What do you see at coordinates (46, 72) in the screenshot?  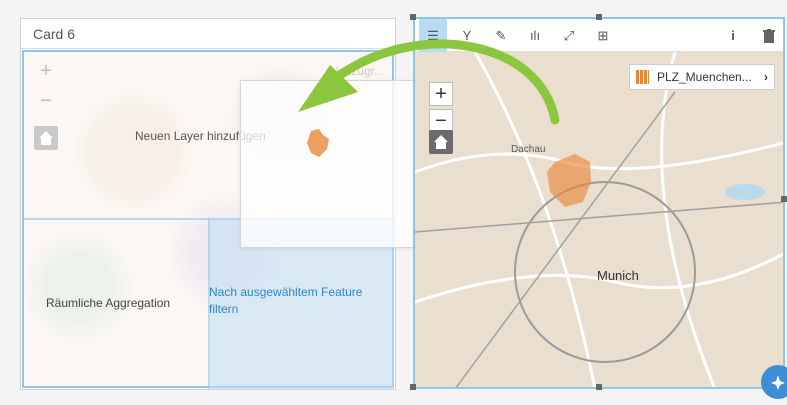 I see `zoom-in-button: +` at bounding box center [46, 72].